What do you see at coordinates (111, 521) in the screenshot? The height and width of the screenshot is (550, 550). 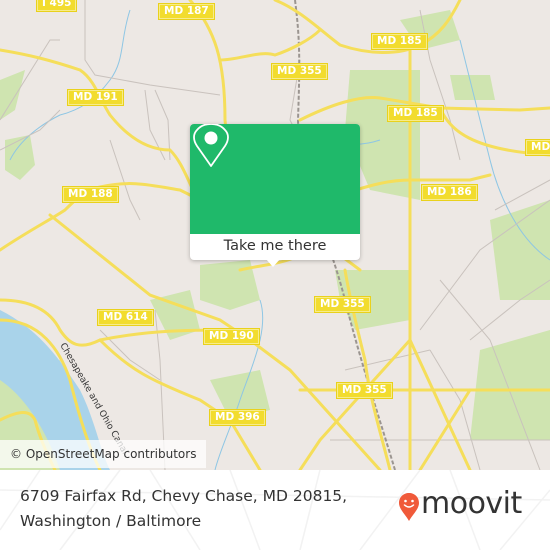 I see `address-line-2: Washington / Baltimore` at bounding box center [111, 521].